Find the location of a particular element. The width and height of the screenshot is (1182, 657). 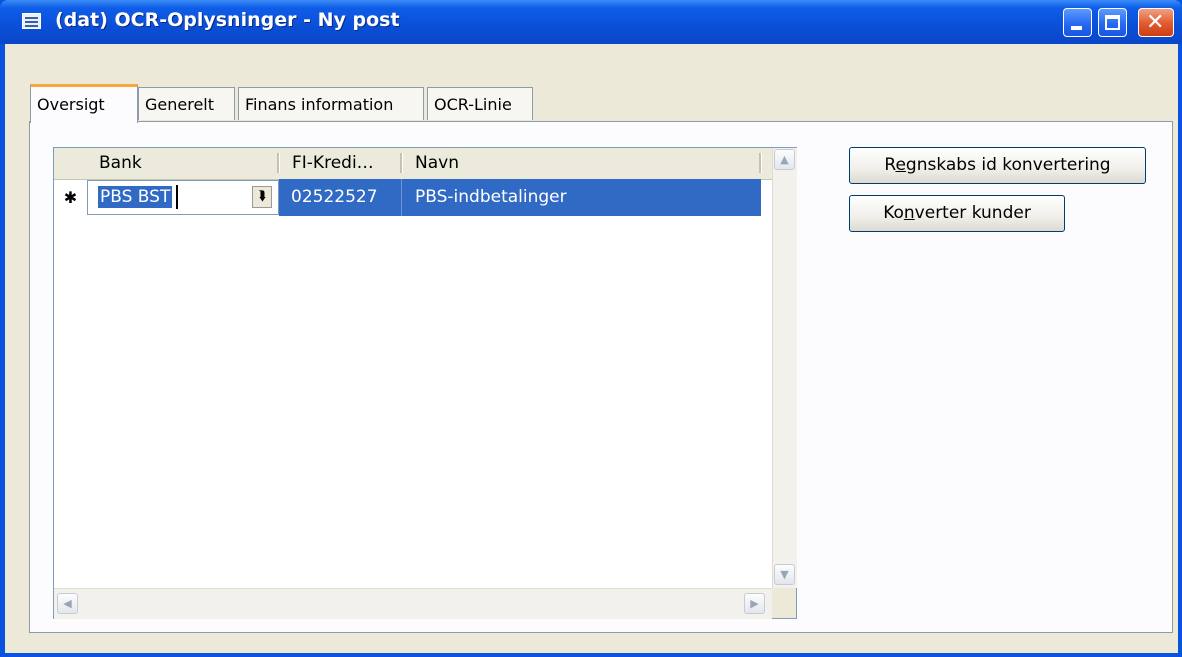

navn-cell: PBS-indbetalinger is located at coordinates (491, 197).